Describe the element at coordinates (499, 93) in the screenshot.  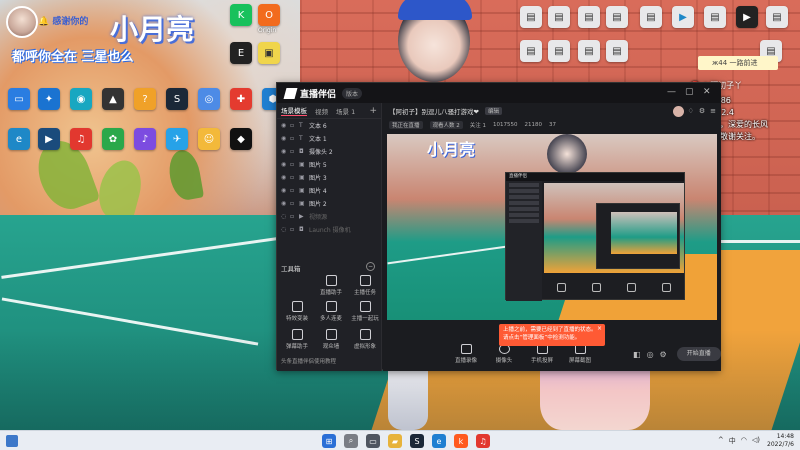
I see `app-titlebar: 直播伴侣 版本 — ▢ ✕` at that location.